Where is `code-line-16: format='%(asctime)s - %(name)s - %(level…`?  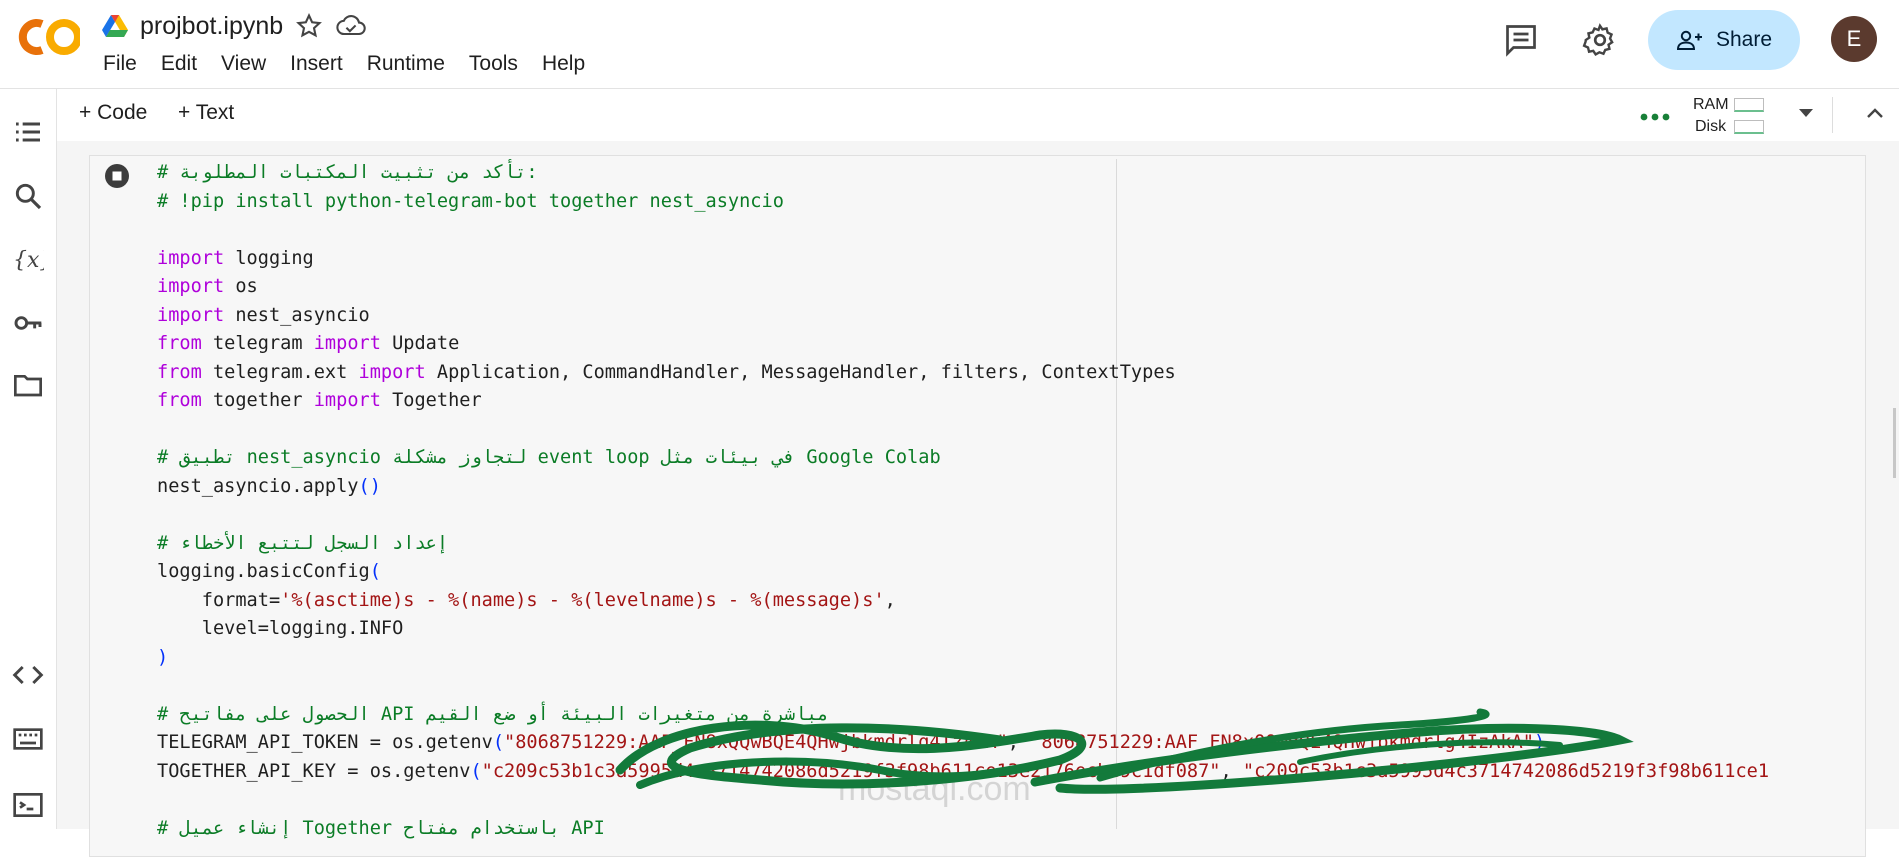
code-line-16: format='%(asctime)s - %(name)s - %(level… is located at coordinates (1017, 601).